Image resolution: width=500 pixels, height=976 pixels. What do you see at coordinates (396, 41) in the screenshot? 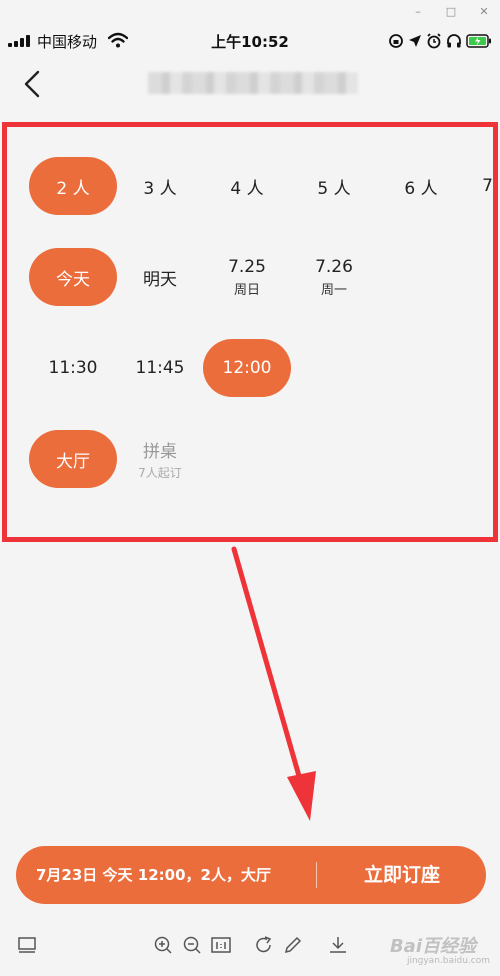
I see `rotation-lock-icon` at bounding box center [396, 41].